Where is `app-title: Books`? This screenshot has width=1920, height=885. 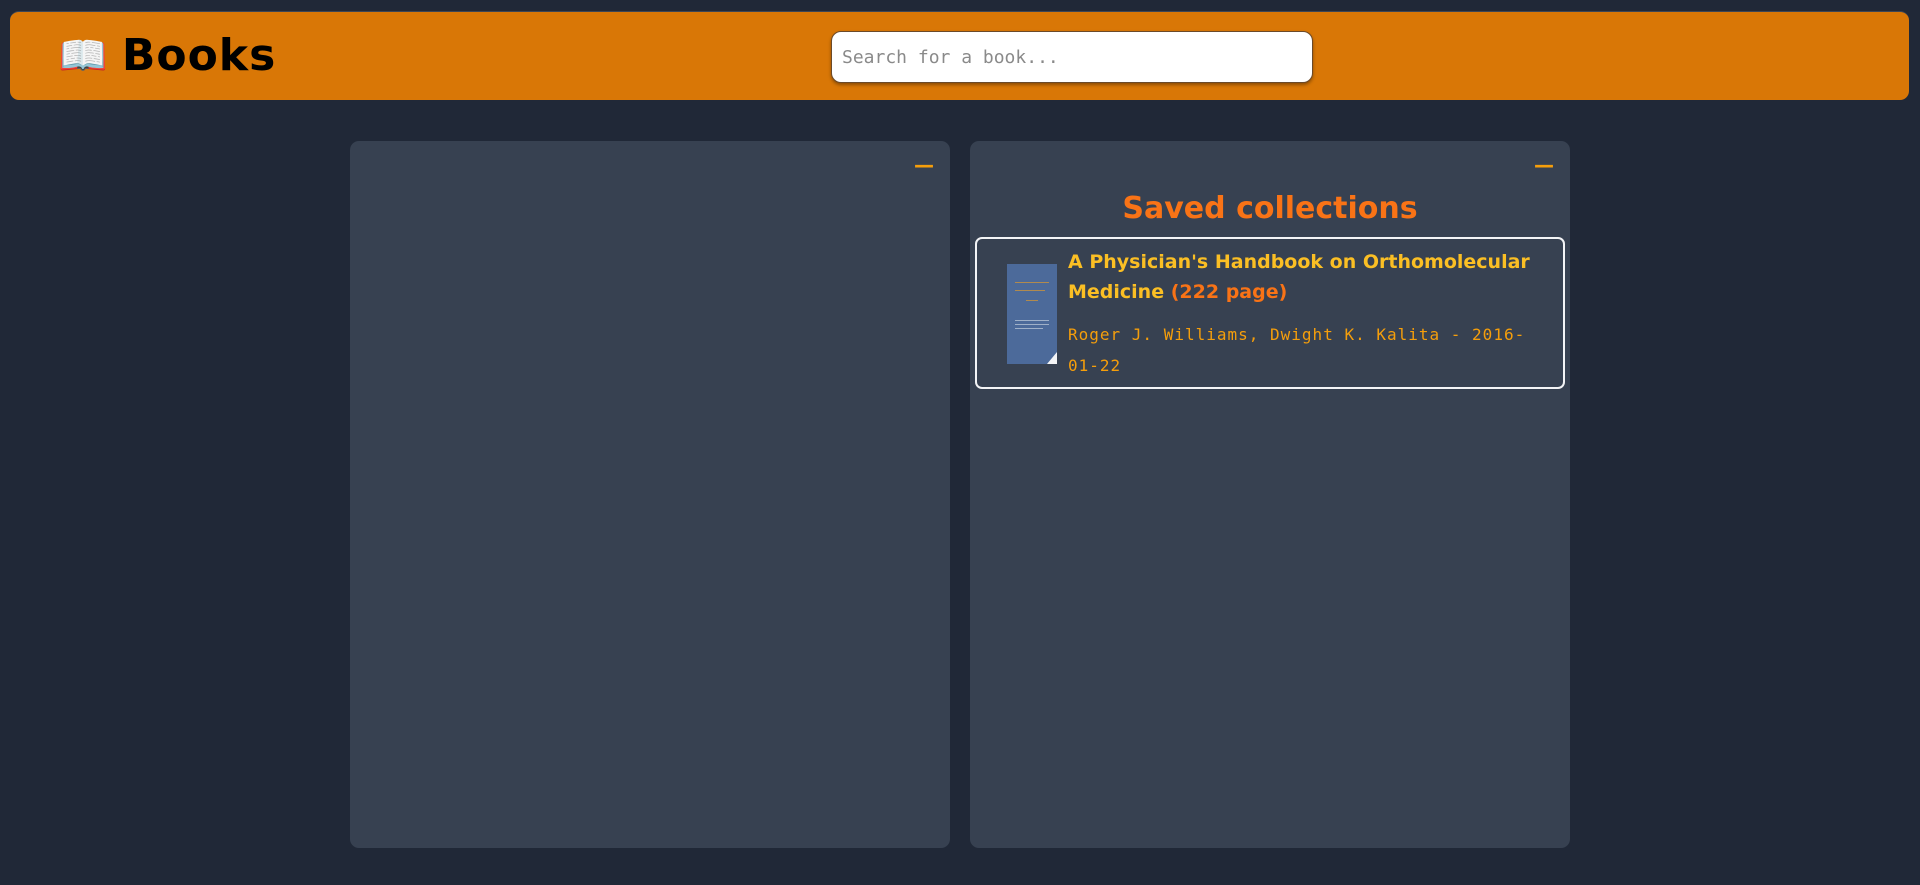 app-title: Books is located at coordinates (199, 55).